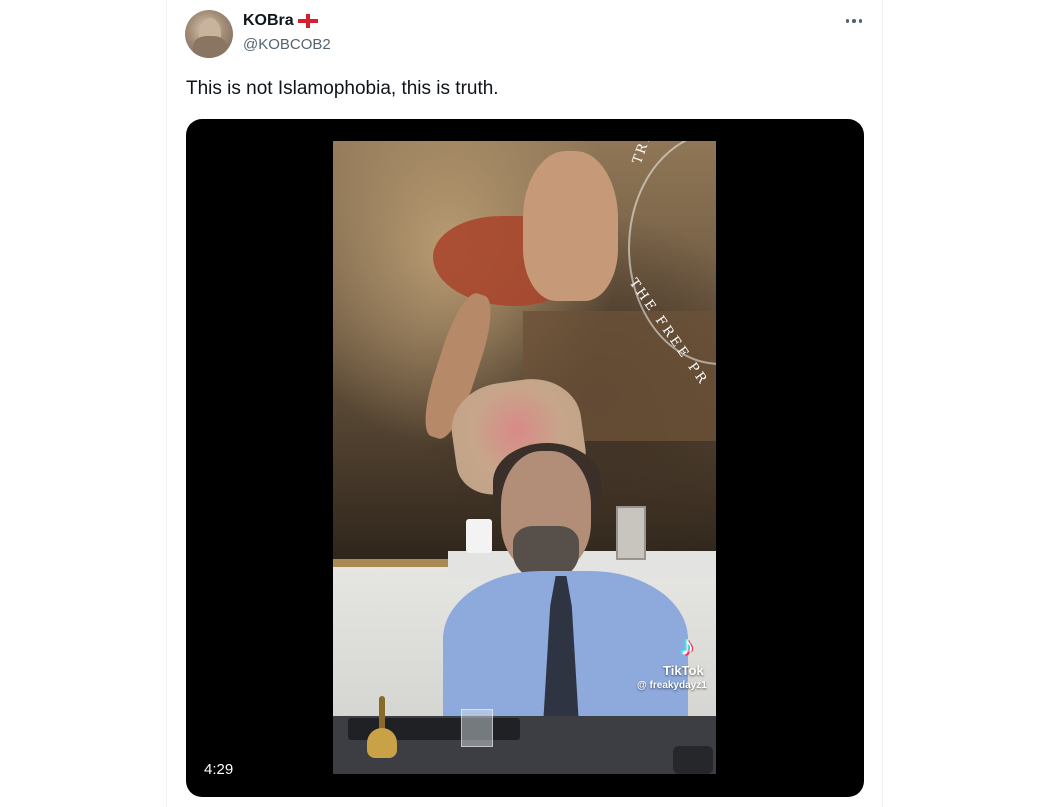 The height and width of the screenshot is (807, 1050). What do you see at coordinates (307, 21) in the screenshot?
I see `england-flag-icon` at bounding box center [307, 21].